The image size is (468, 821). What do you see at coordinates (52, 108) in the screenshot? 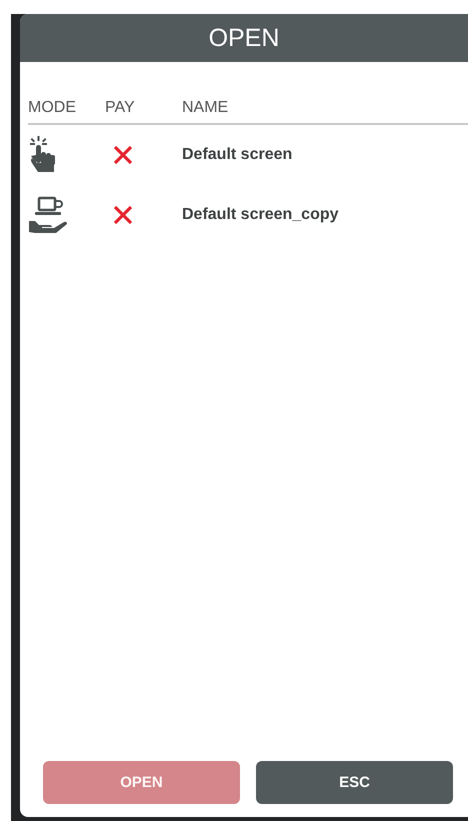
I see `column-header: MODE` at bounding box center [52, 108].